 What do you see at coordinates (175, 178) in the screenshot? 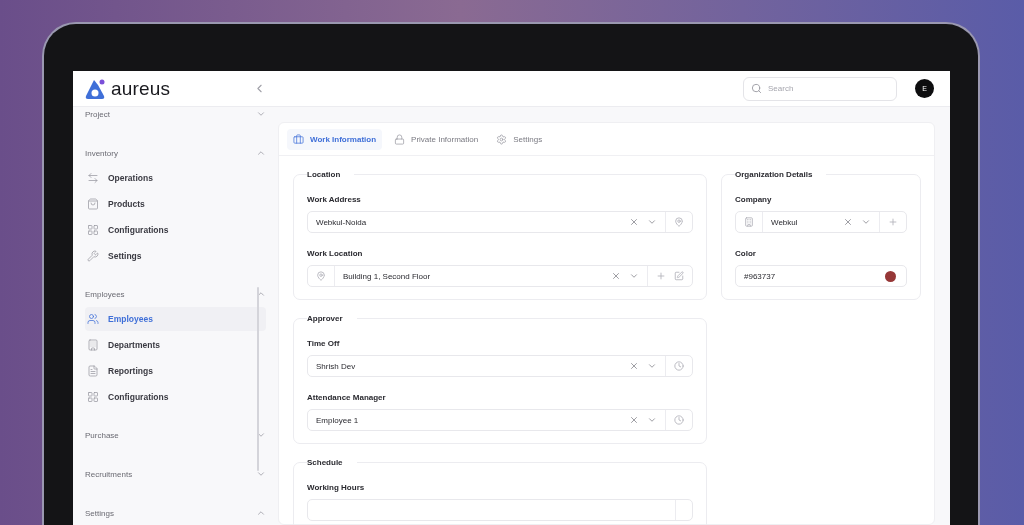
I see `sidebar-item: Operations` at bounding box center [175, 178].